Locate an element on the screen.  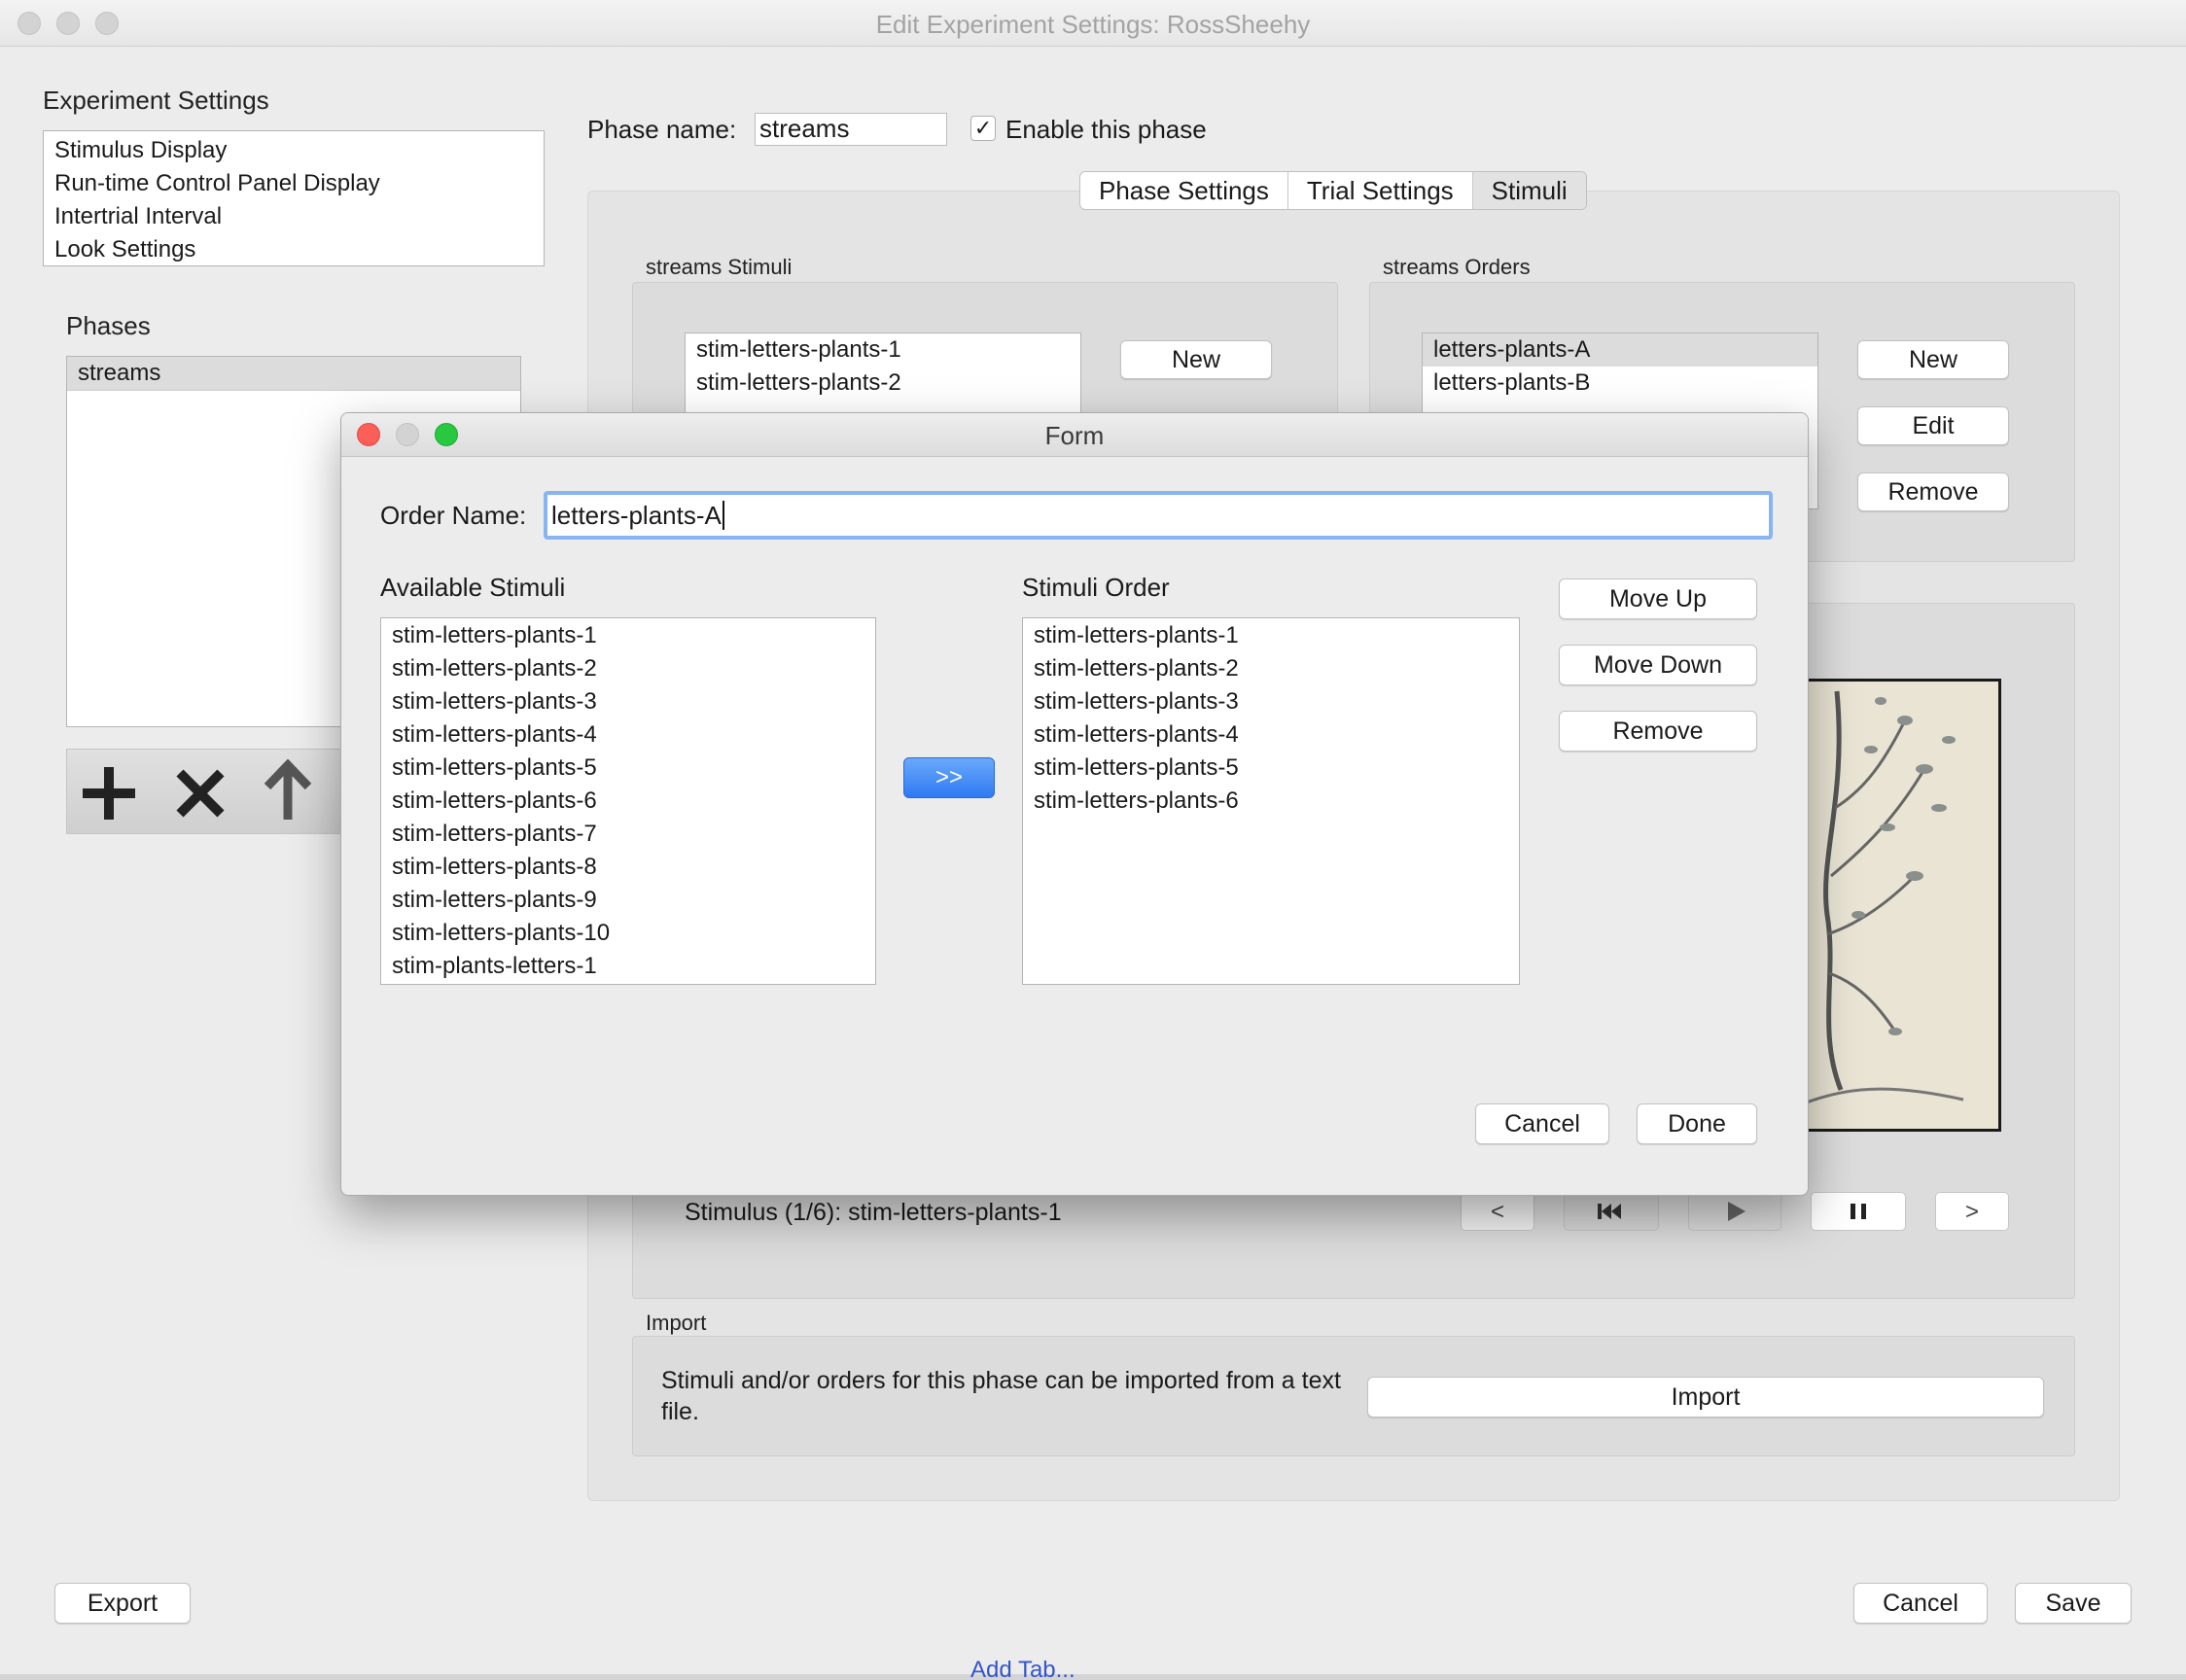
skip-back-icon is located at coordinates (1610, 1211).